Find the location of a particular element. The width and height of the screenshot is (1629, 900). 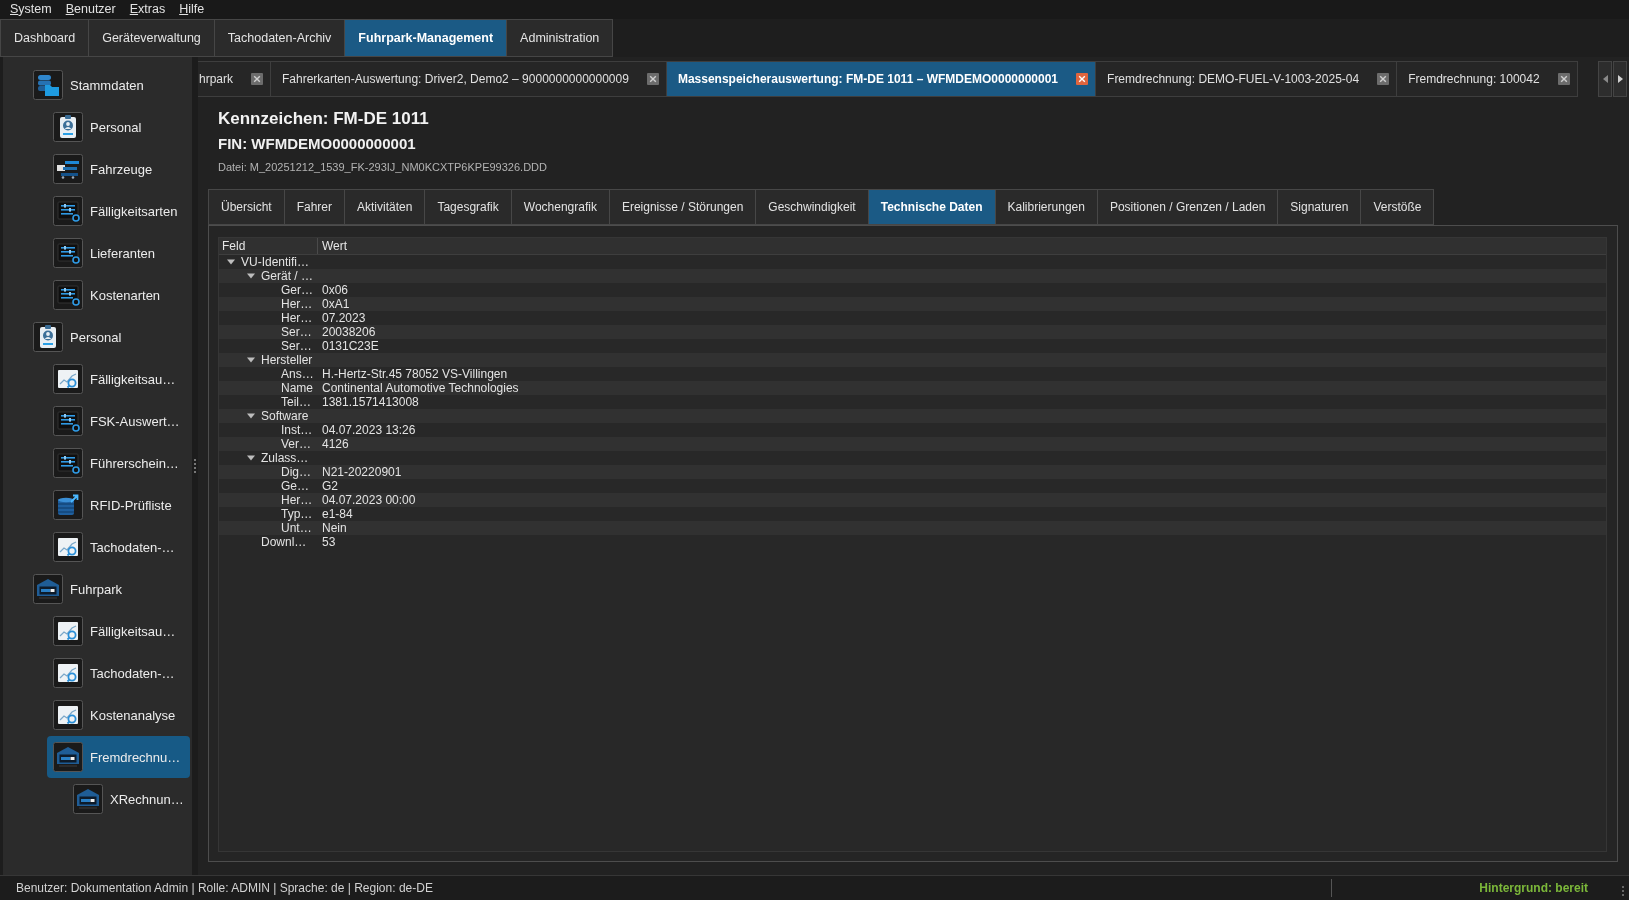

detail-tab: Aktivitäten is located at coordinates (385, 207).